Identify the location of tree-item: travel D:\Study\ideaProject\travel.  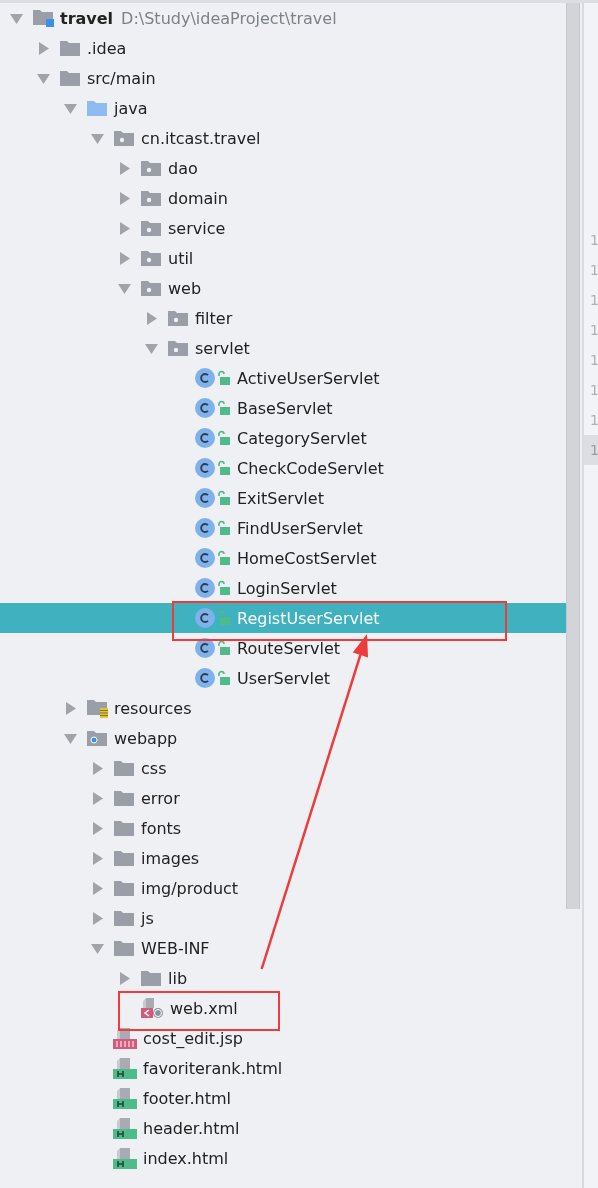
(283, 18).